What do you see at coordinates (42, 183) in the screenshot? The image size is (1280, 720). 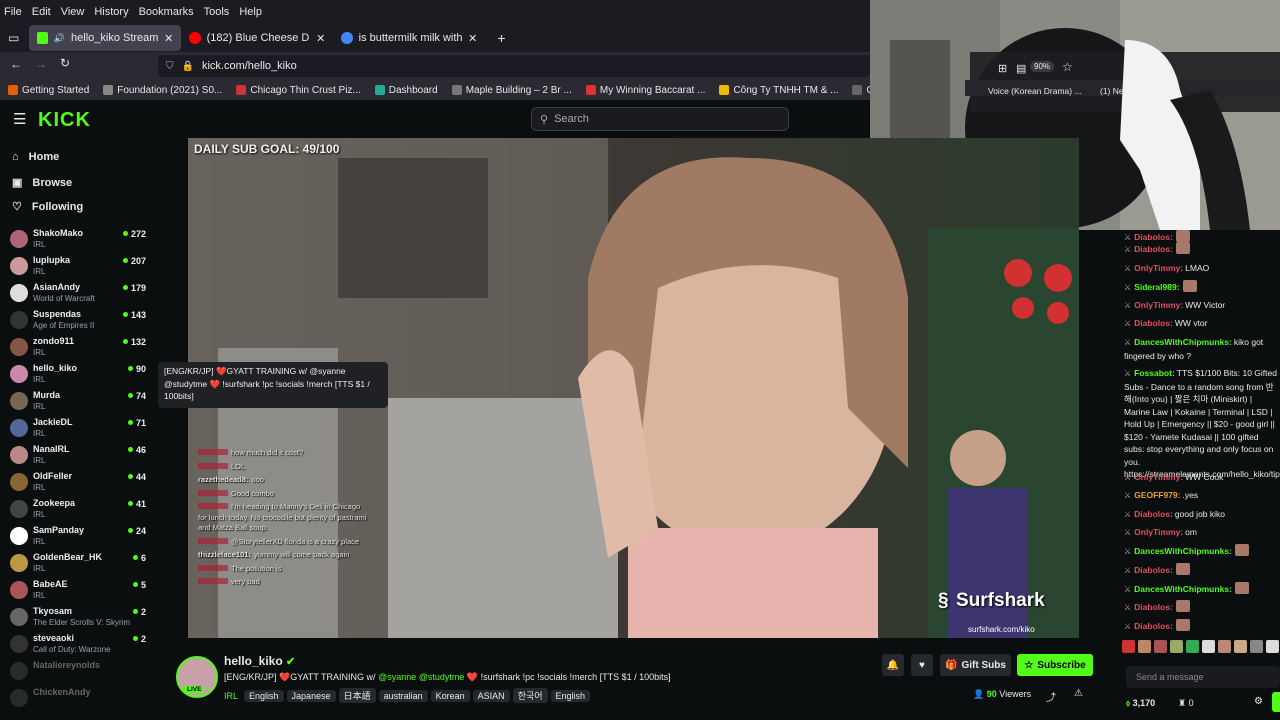 I see `nav-browse: ▣ Browse` at bounding box center [42, 183].